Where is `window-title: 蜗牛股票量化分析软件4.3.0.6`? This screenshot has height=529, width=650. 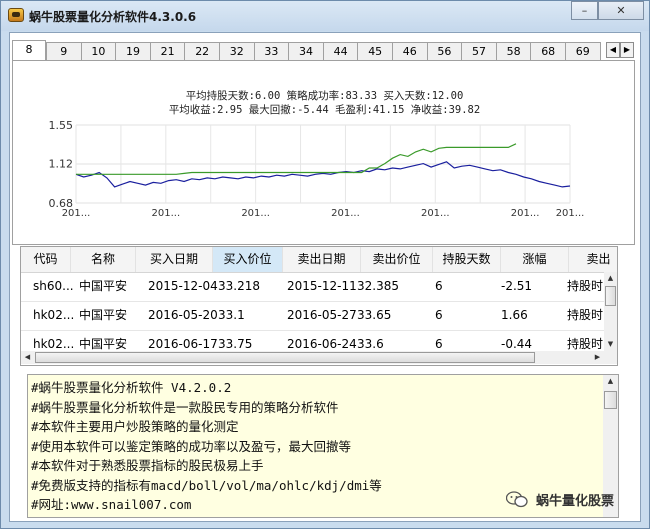
window-title: 蜗牛股票量化分析软件4.3.0.6 is located at coordinates (113, 17).